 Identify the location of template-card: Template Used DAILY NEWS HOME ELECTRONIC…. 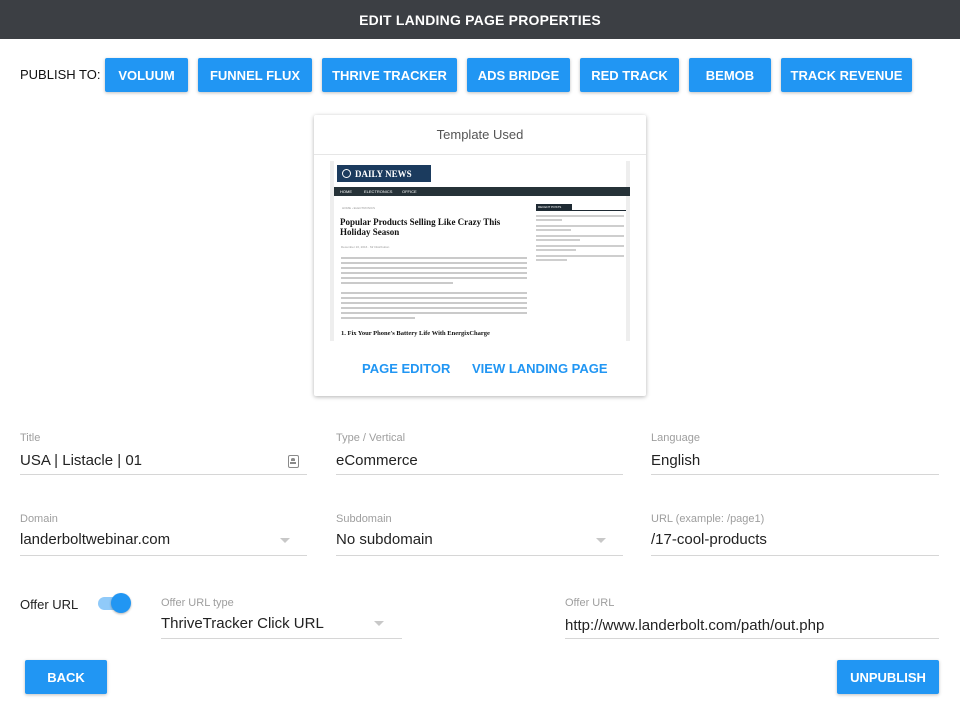
(480, 255).